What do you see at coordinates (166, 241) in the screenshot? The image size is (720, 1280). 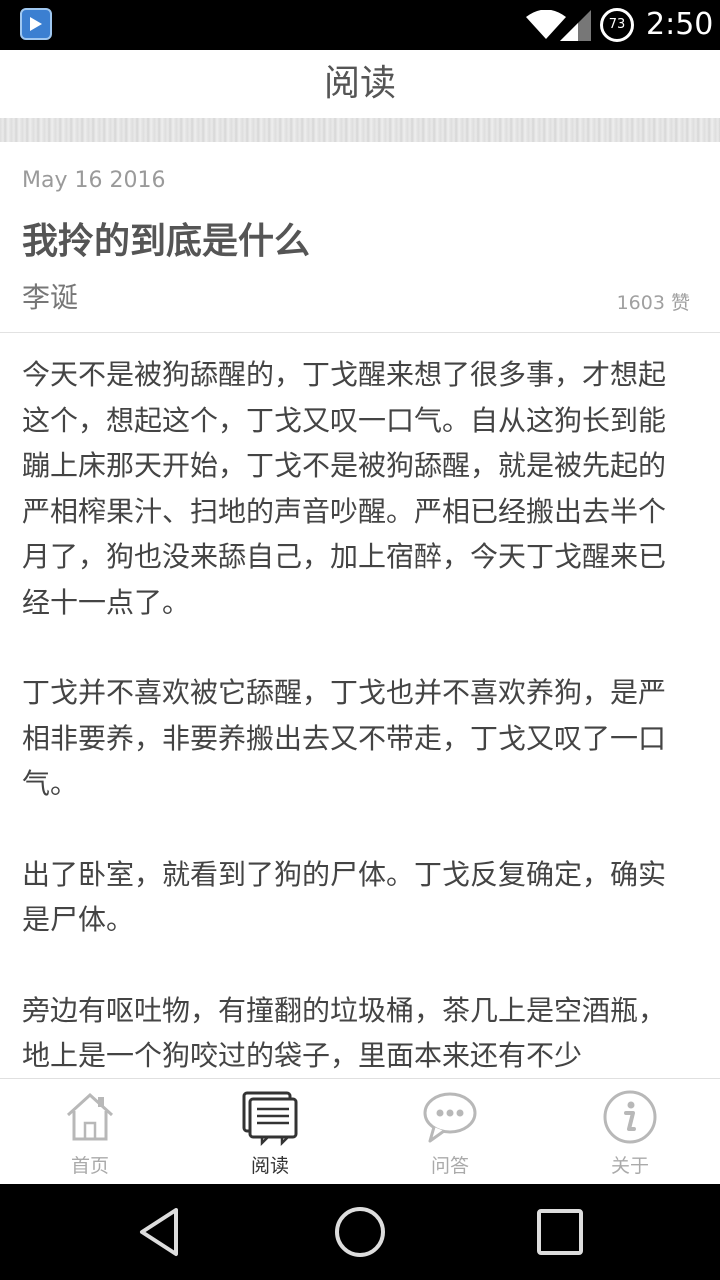 I see `article-title: 我拎的到底是什么` at bounding box center [166, 241].